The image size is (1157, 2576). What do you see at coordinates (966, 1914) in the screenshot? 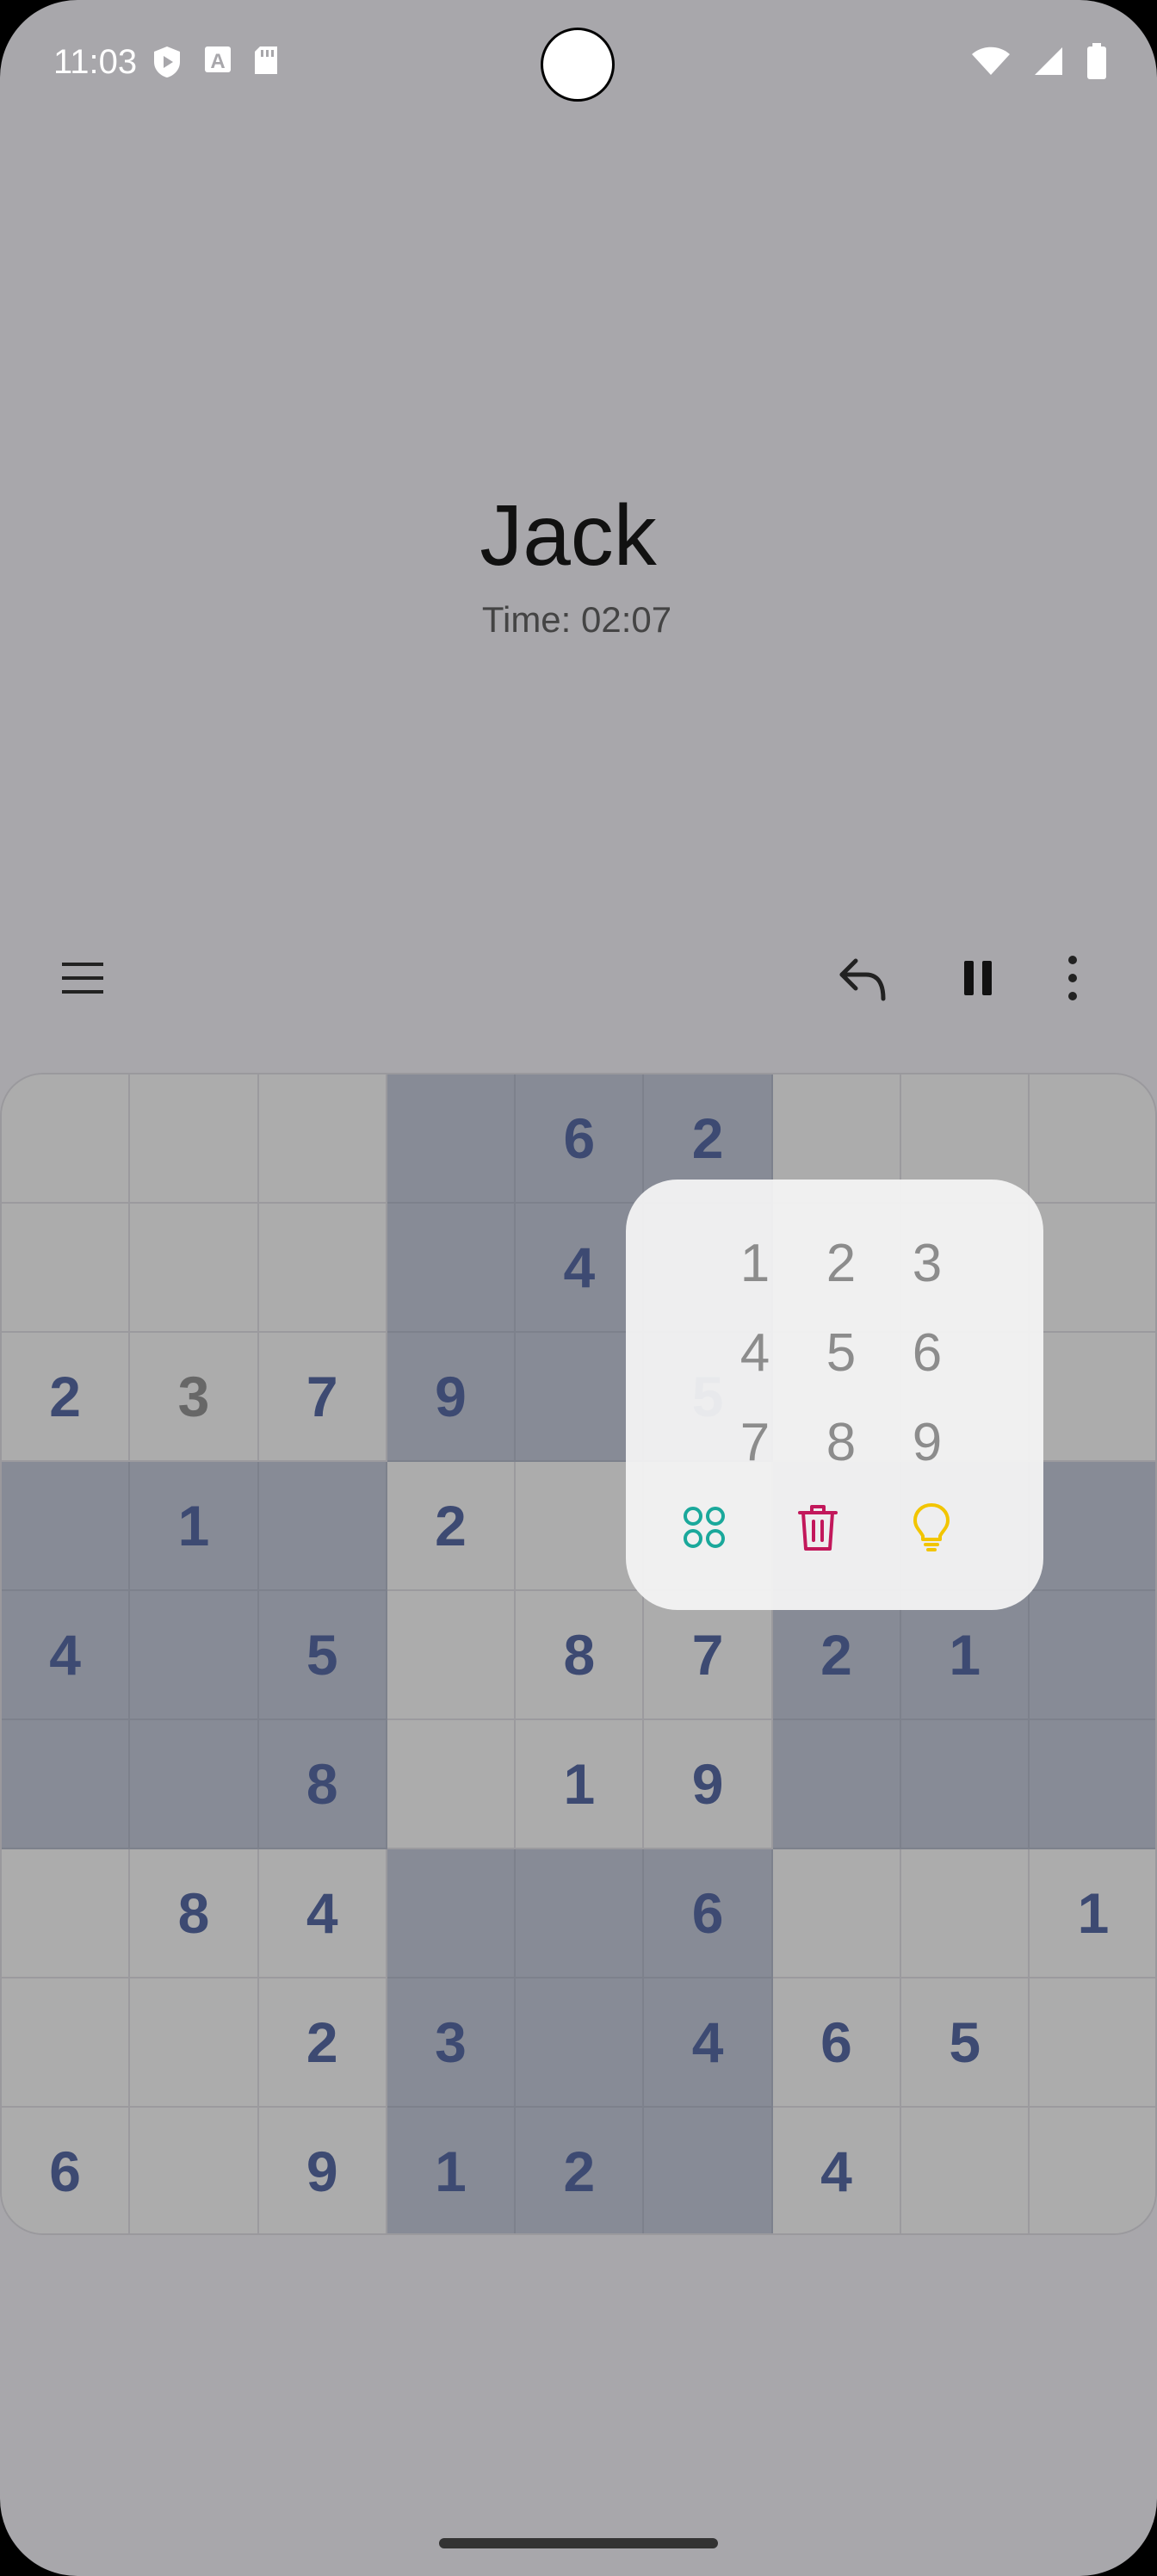
I see `board-cell-r7c8` at bounding box center [966, 1914].